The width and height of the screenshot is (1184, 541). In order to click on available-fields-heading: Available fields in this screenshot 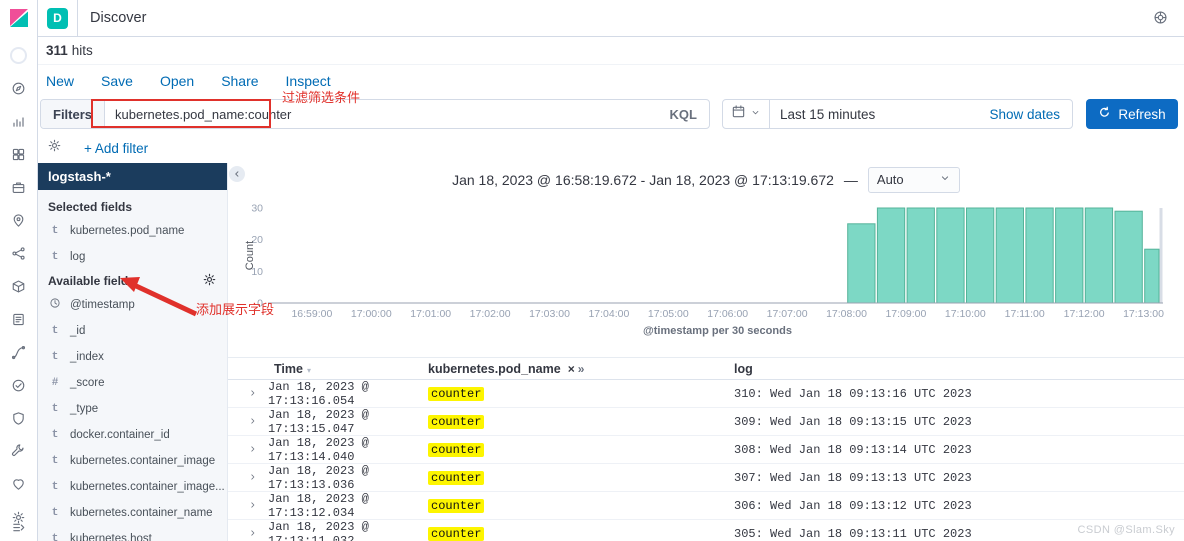, I will do `click(132, 281)`.